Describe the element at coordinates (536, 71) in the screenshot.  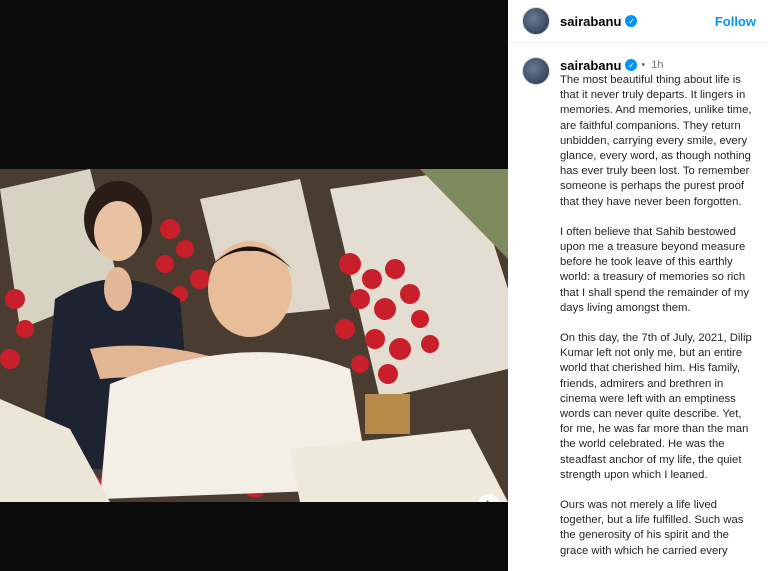
I see `caption-avatar` at that location.